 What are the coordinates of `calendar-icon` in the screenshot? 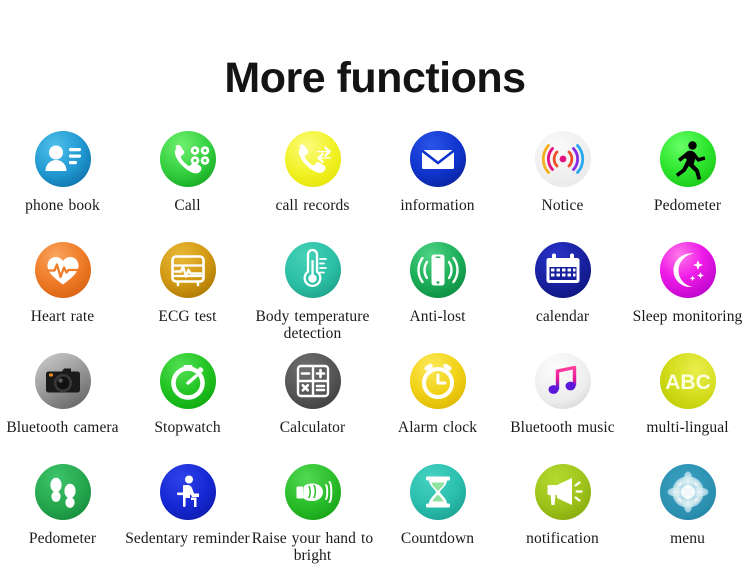 It's located at (563, 270).